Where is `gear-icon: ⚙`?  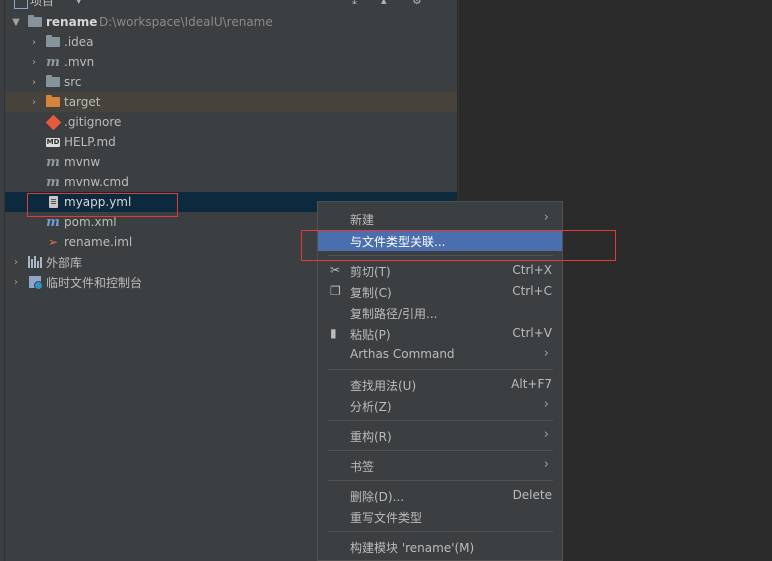
gear-icon: ⚙ is located at coordinates (417, 3).